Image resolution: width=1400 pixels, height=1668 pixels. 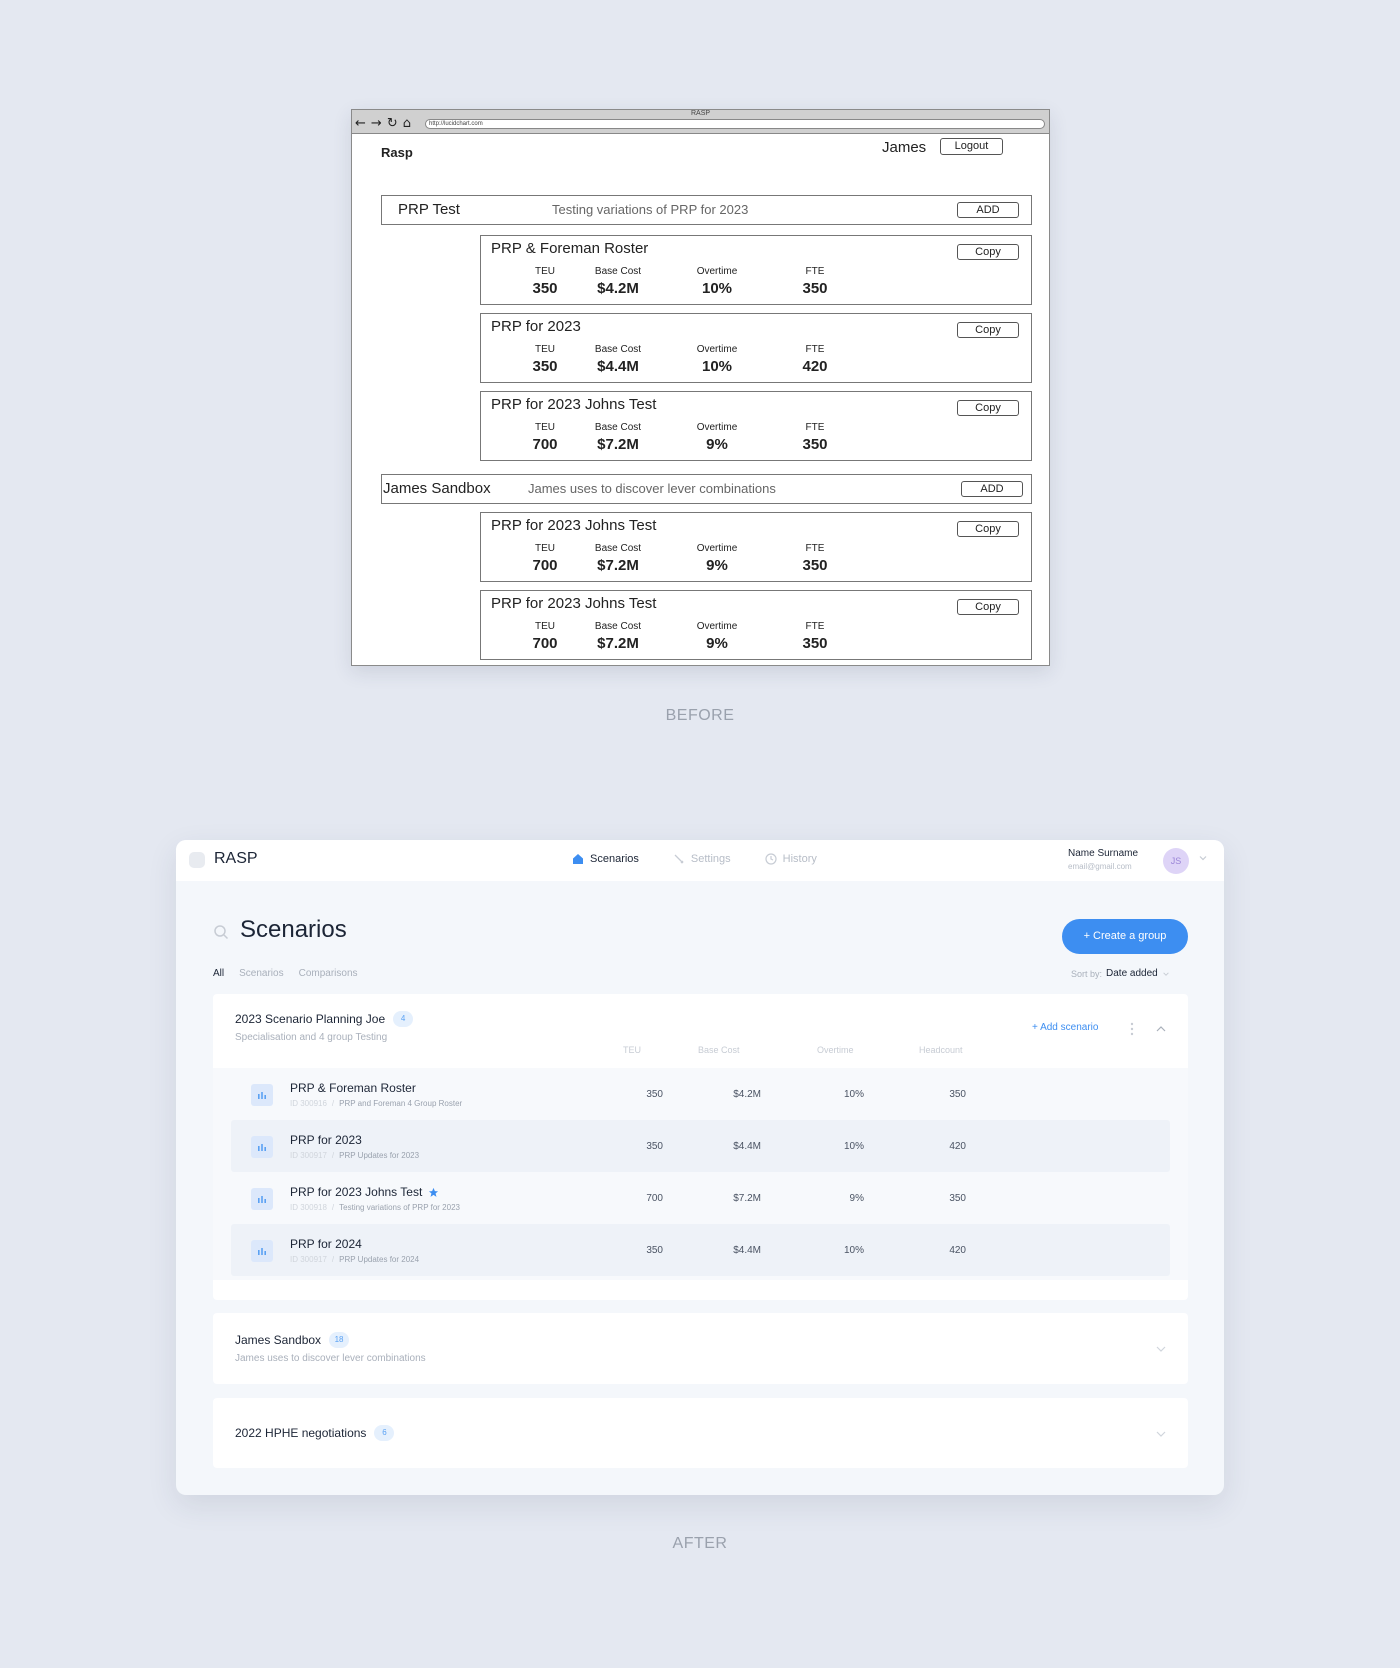 What do you see at coordinates (285, 973) in the screenshot?
I see `filter-tabs: All Scenarios Comparisons` at bounding box center [285, 973].